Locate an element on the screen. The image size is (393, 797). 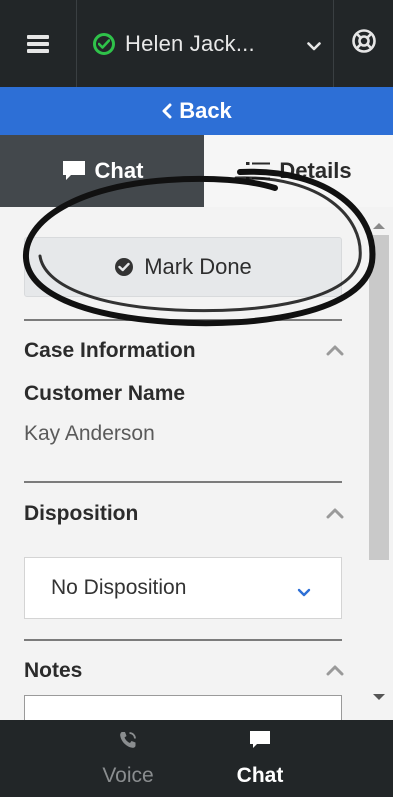
hamburger-icon is located at coordinates (38, 43).